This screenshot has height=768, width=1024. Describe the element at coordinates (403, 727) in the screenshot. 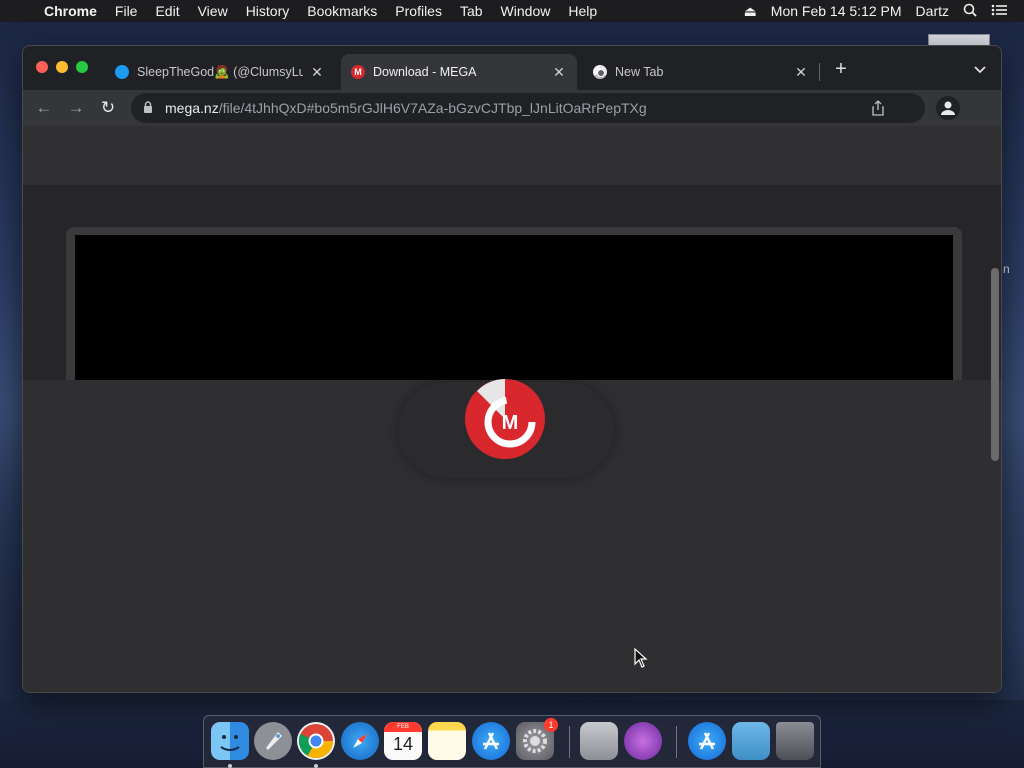

I see `calendar-month-label: FEB` at that location.